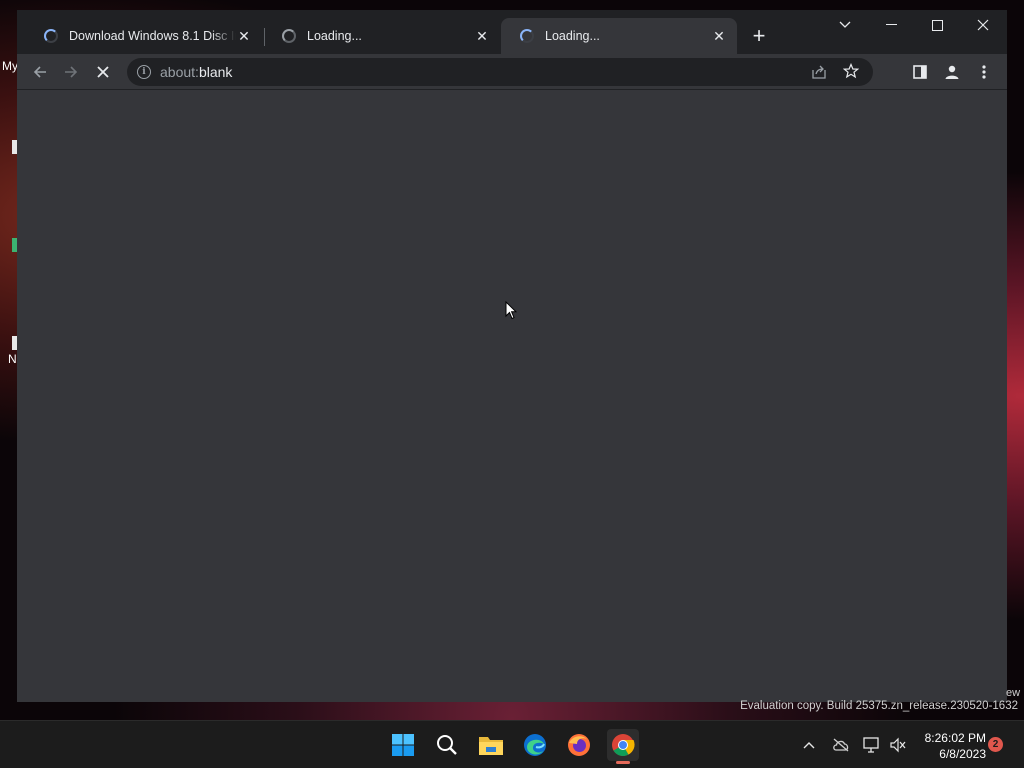 The height and width of the screenshot is (768, 1024). Describe the element at coordinates (215, 72) in the screenshot. I see `url-path: blank` at that location.